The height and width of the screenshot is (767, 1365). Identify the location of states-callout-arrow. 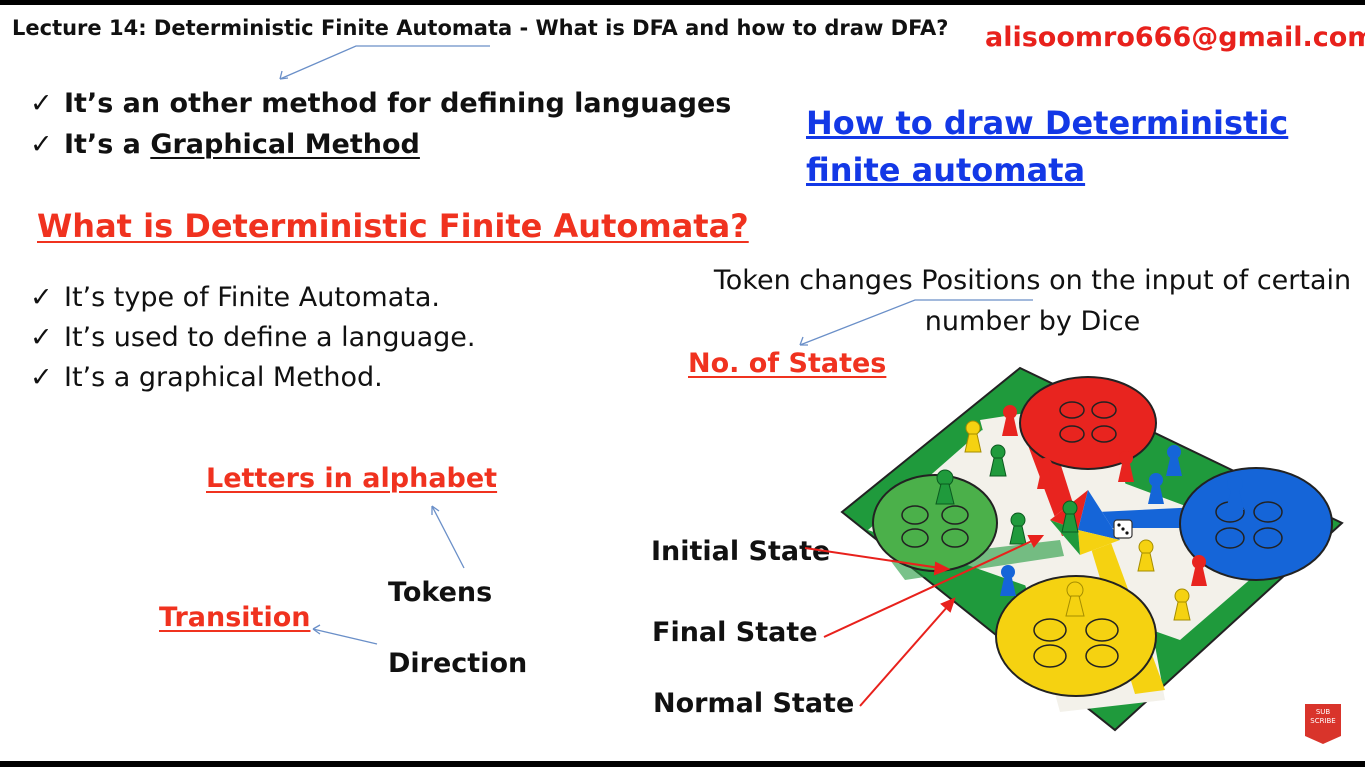
(916, 322).